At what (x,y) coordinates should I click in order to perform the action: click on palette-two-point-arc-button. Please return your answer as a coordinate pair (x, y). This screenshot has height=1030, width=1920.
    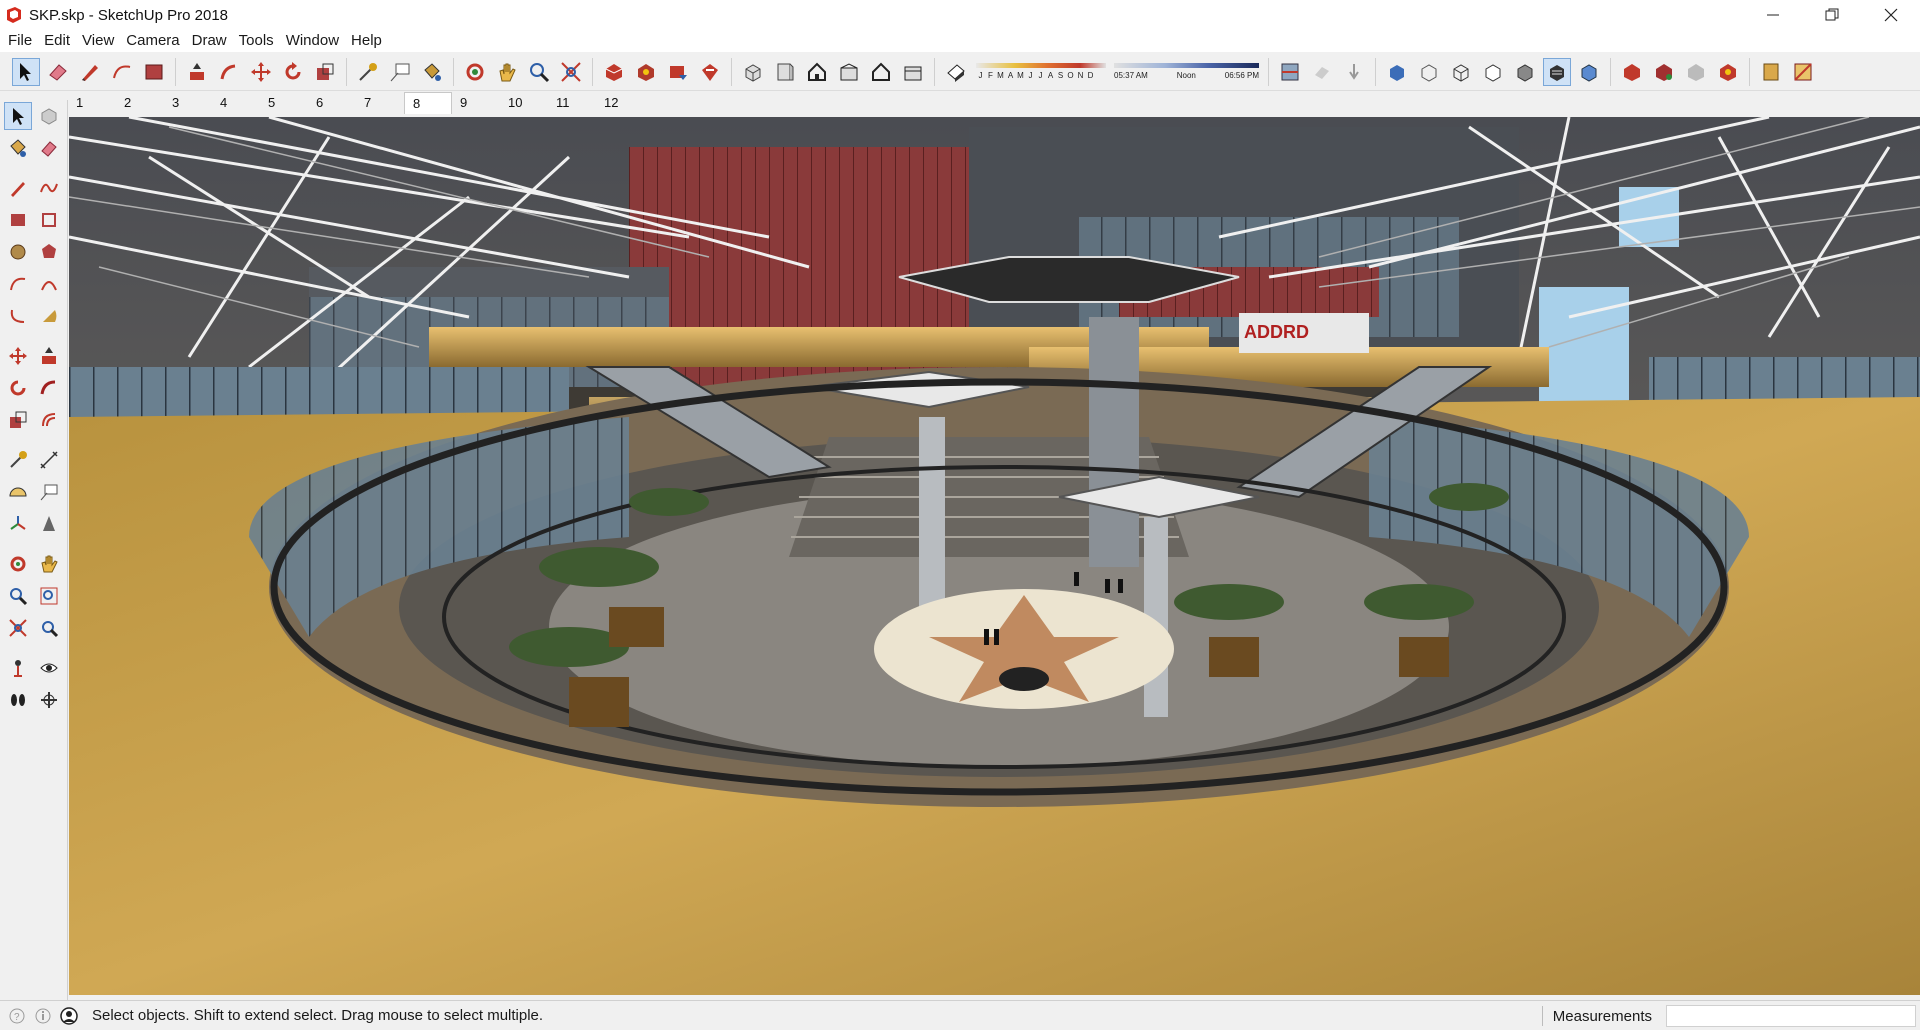
    Looking at the image, I should click on (49, 284).